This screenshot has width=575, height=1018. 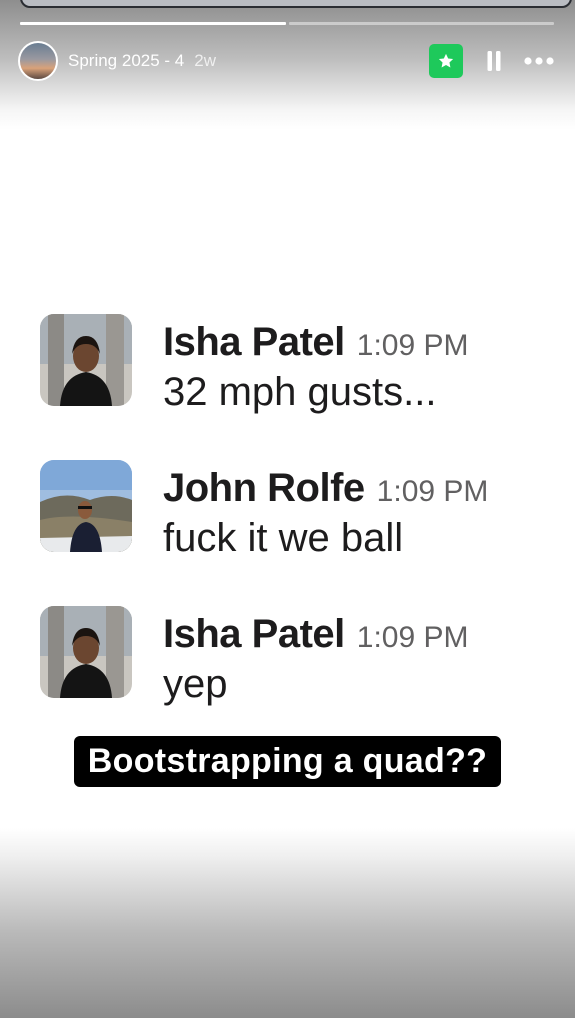 I want to click on message-item: Isha Patel 1:09 PM yep, so click(x=300, y=649).